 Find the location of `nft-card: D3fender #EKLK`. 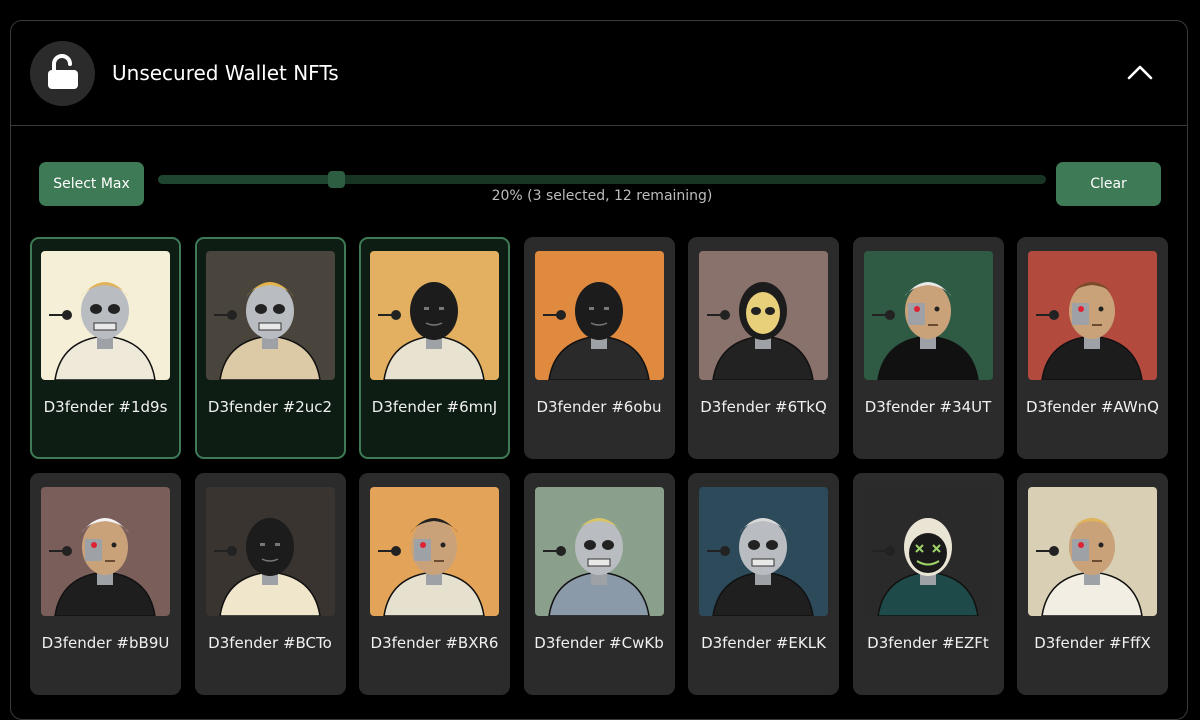

nft-card: D3fender #EKLK is located at coordinates (763, 584).